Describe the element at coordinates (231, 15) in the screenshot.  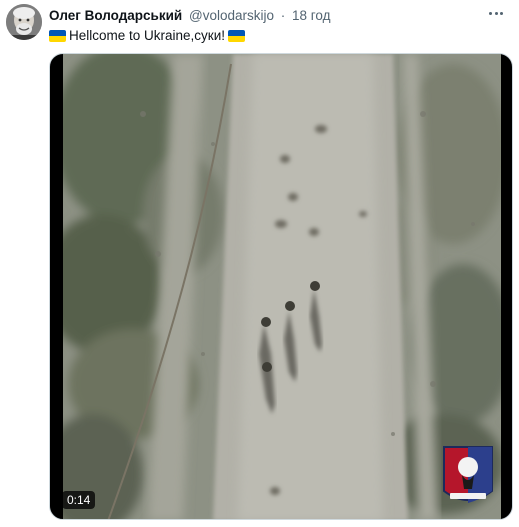
I see `author-handle: @volodarskijo` at that location.